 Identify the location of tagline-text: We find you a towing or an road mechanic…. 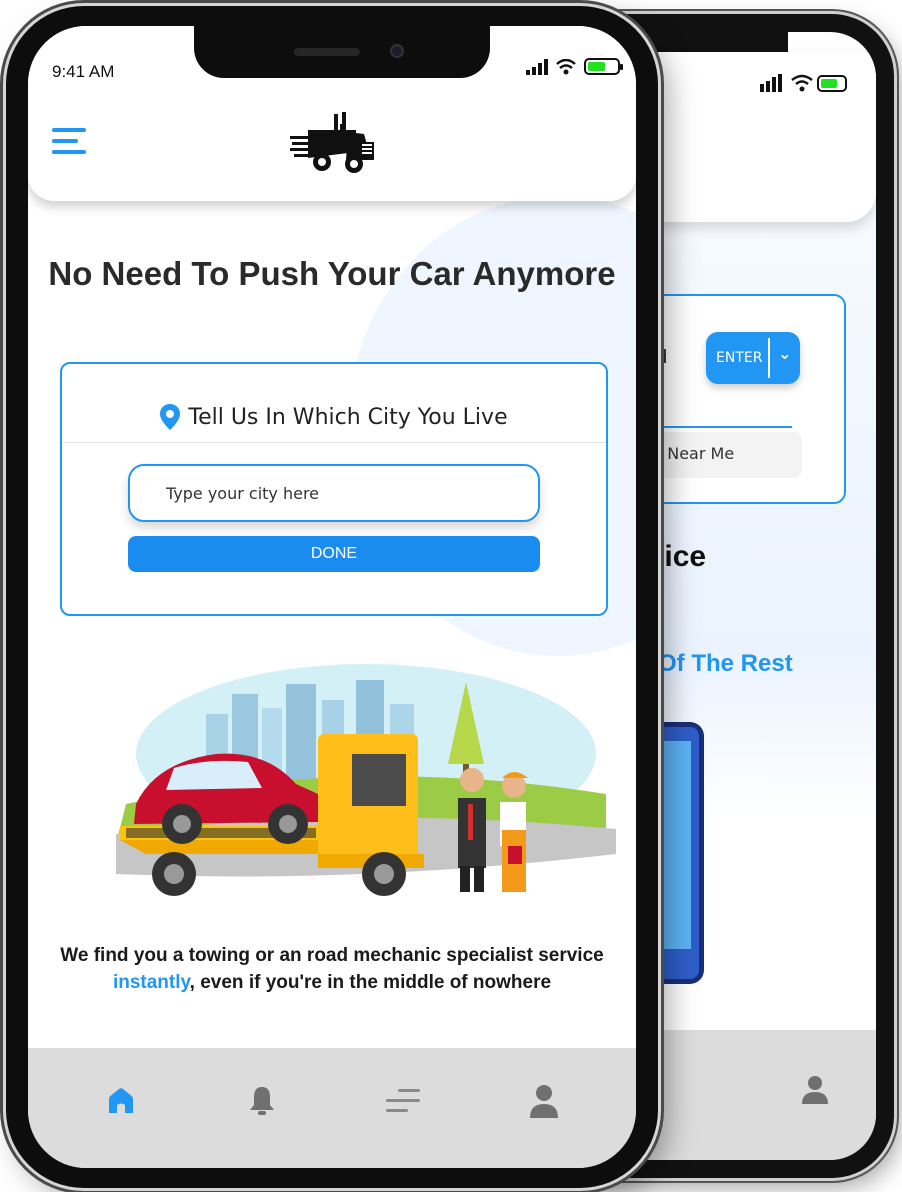
(332, 955).